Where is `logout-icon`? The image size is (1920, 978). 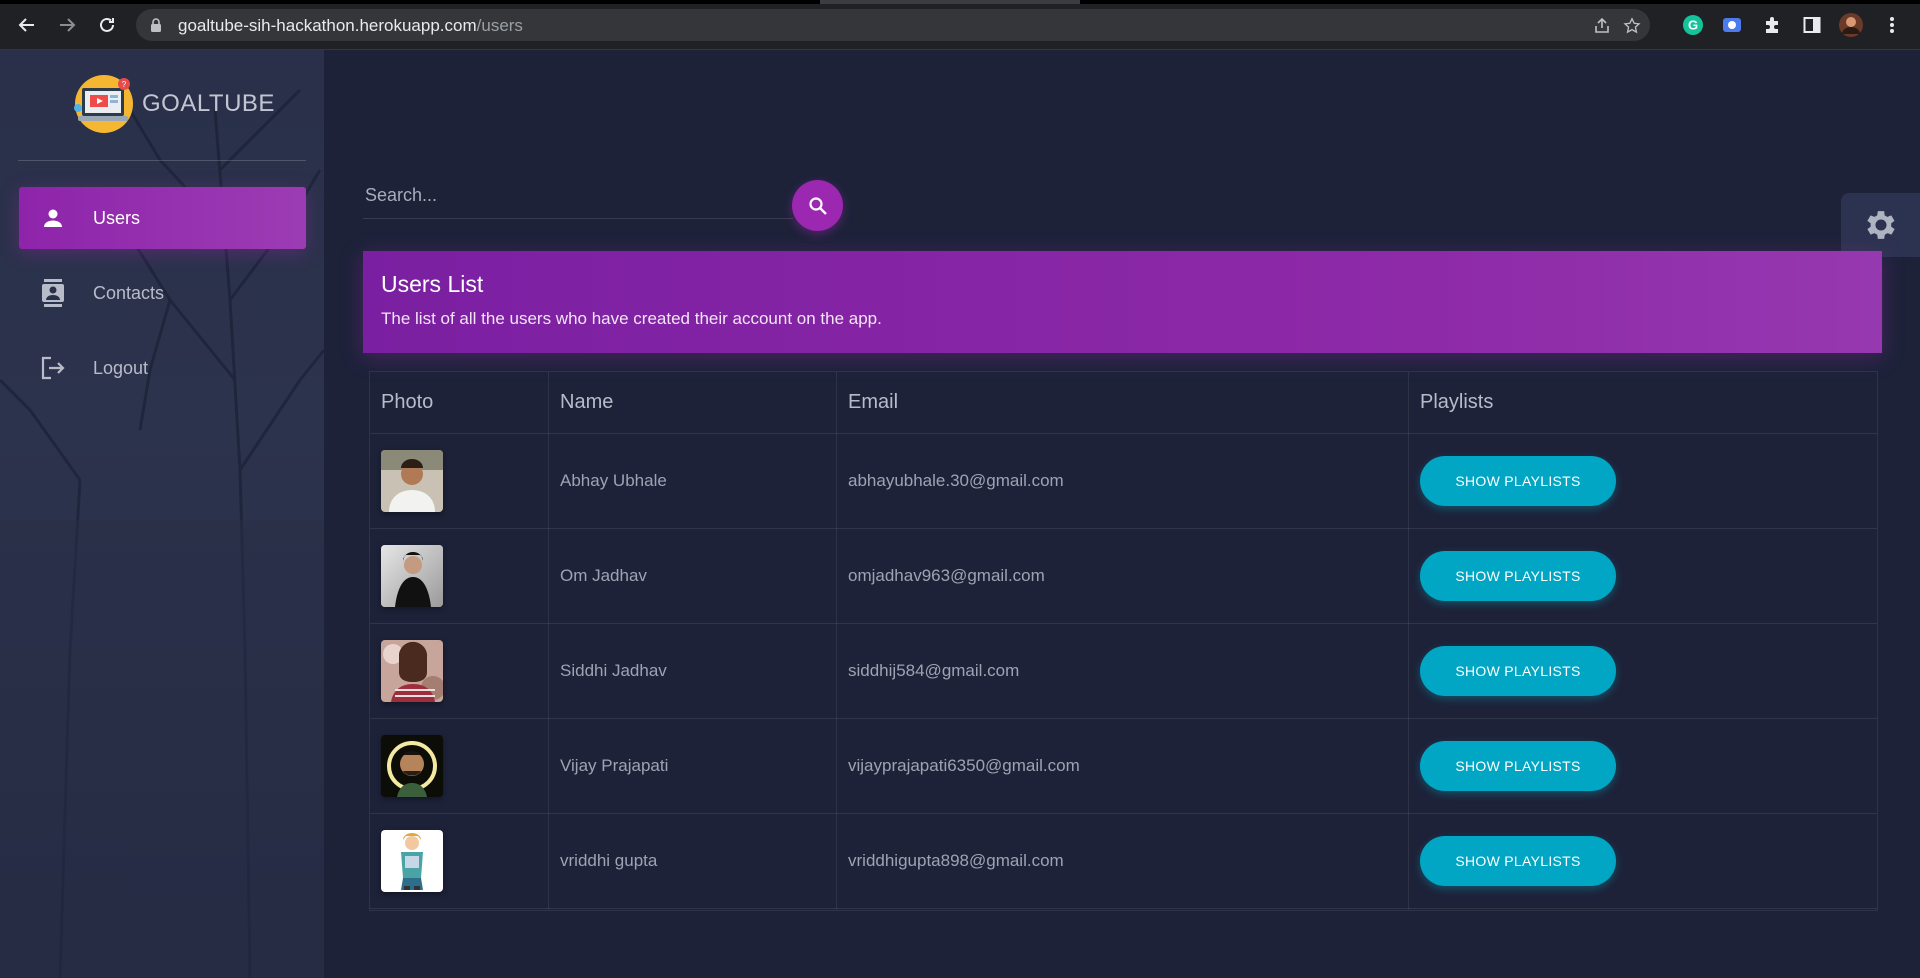
logout-icon is located at coordinates (53, 368).